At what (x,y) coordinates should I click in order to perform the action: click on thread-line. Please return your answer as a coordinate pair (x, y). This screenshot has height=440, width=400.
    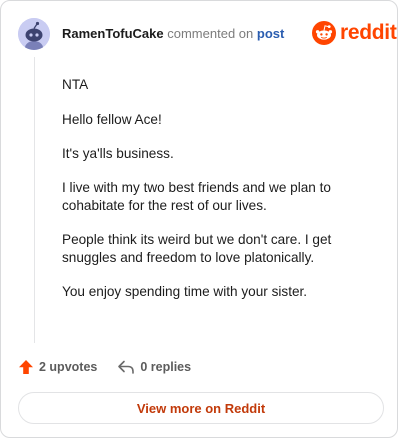
    Looking at the image, I should click on (34, 200).